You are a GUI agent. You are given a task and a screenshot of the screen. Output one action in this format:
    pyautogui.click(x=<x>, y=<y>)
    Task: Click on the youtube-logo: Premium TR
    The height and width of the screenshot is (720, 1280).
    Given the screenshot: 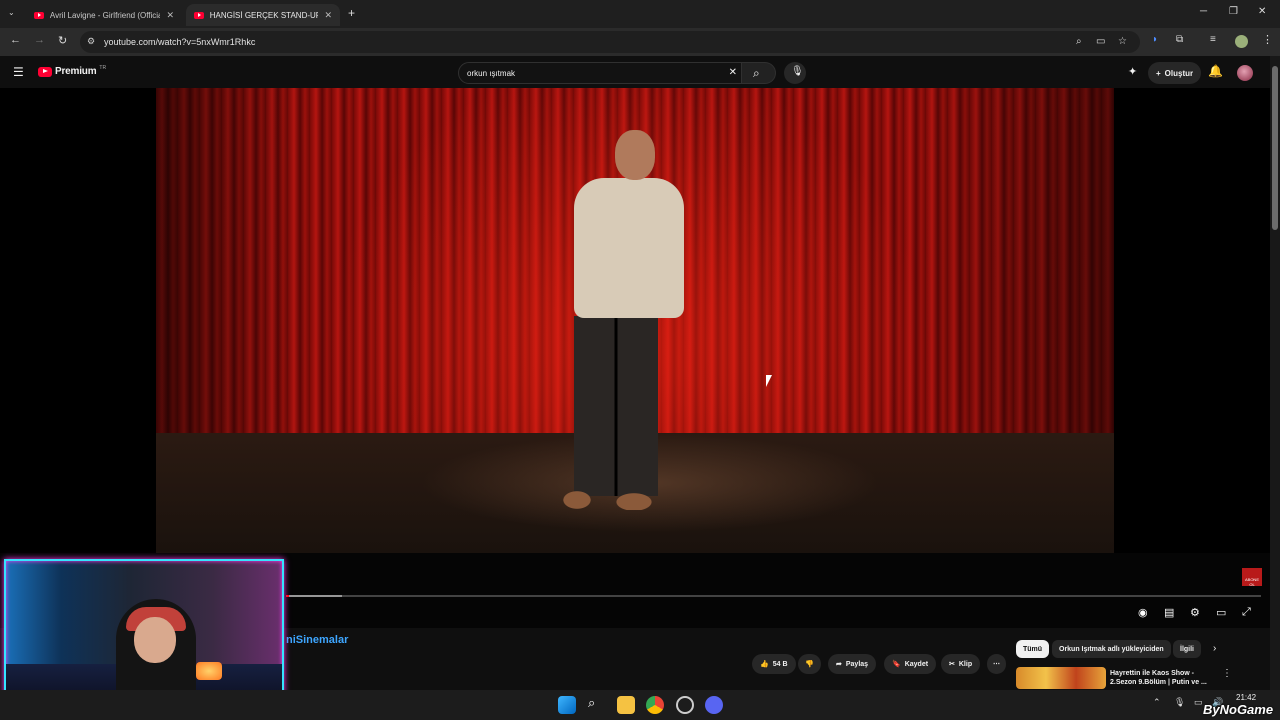 What is the action you would take?
    pyautogui.click(x=72, y=70)
    